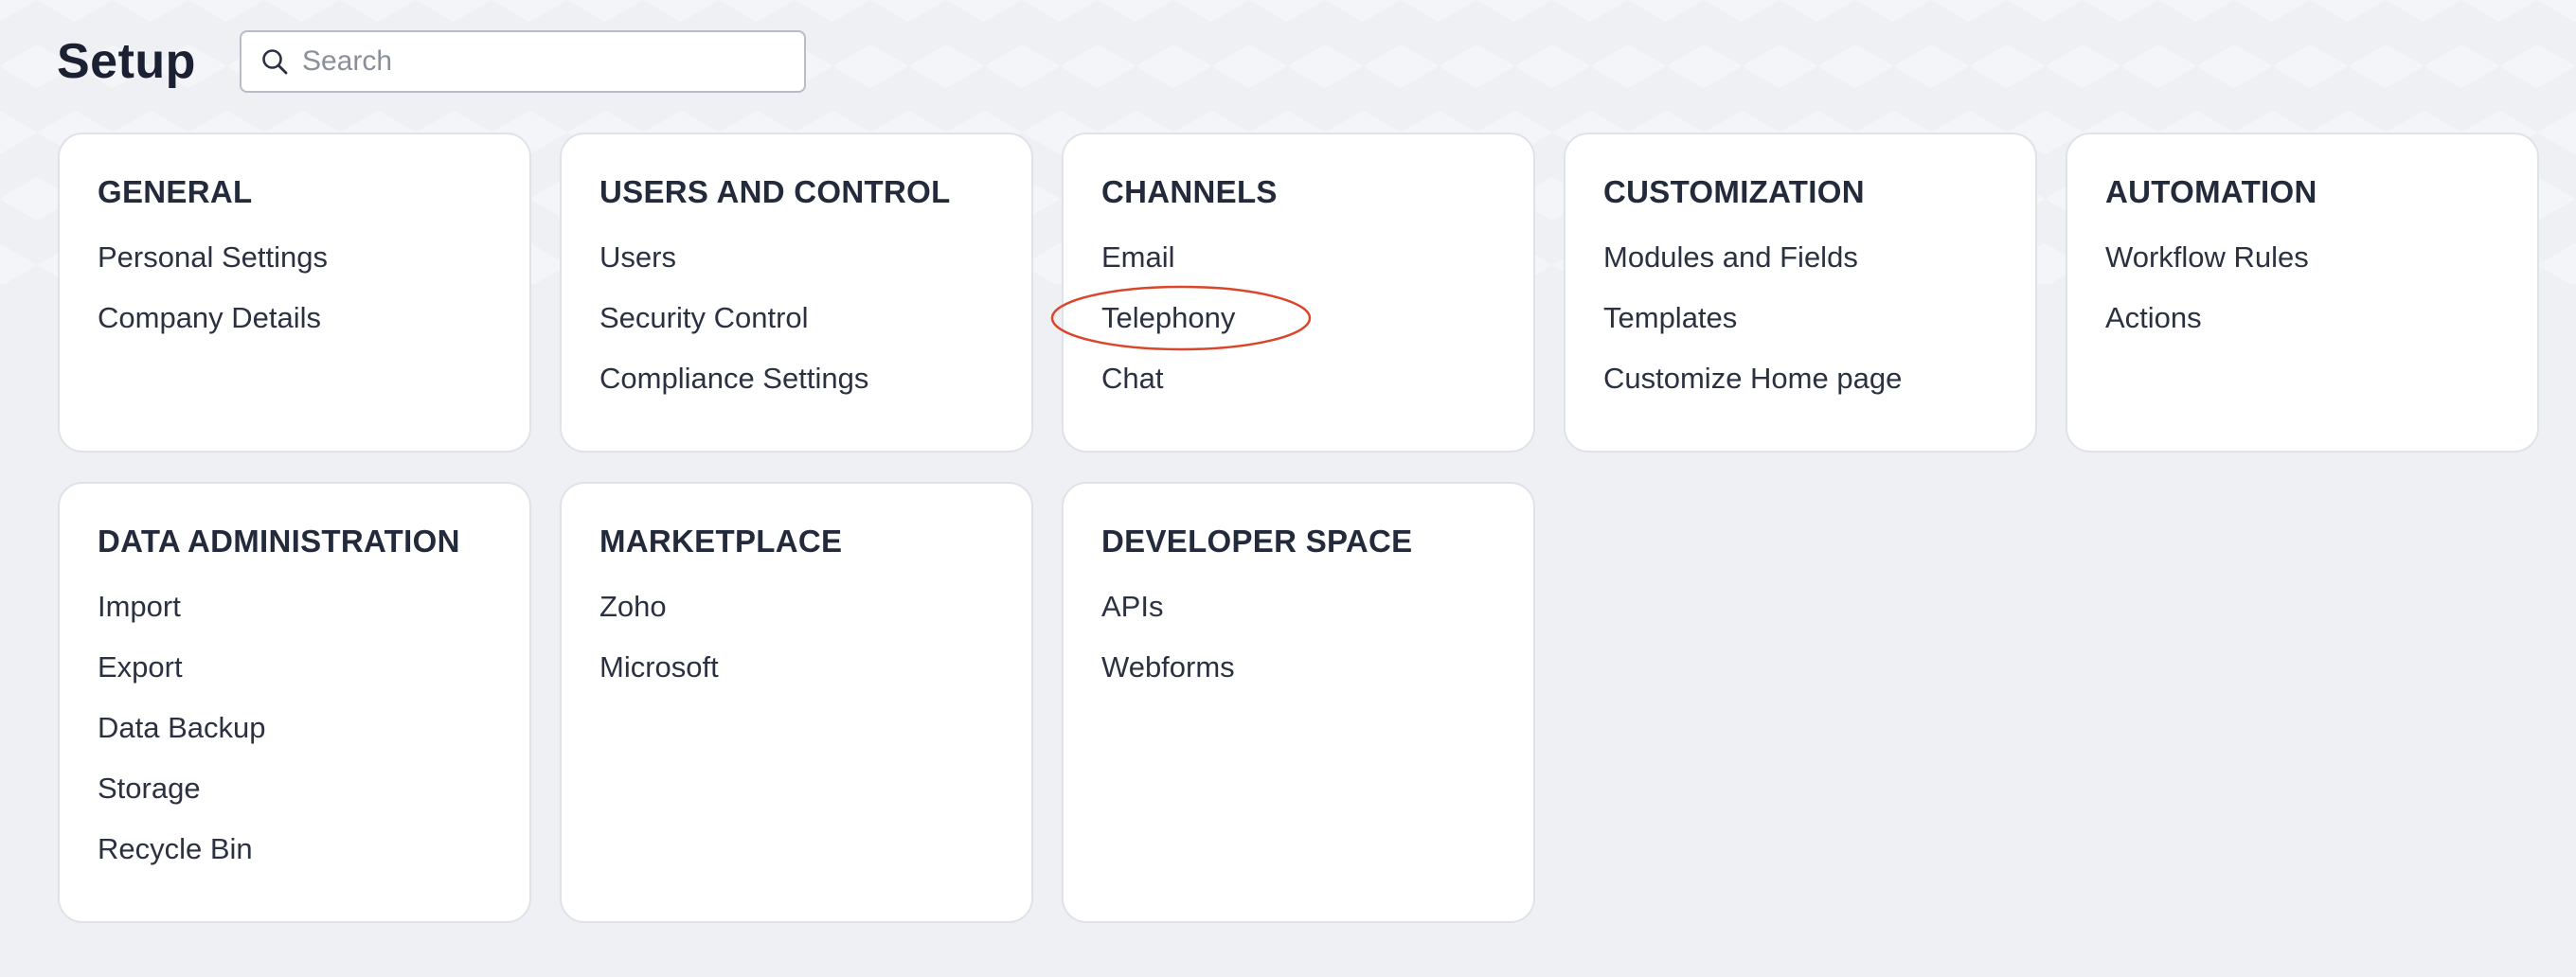  I want to click on card-title-customization: CUSTOMIZATION, so click(1734, 191).